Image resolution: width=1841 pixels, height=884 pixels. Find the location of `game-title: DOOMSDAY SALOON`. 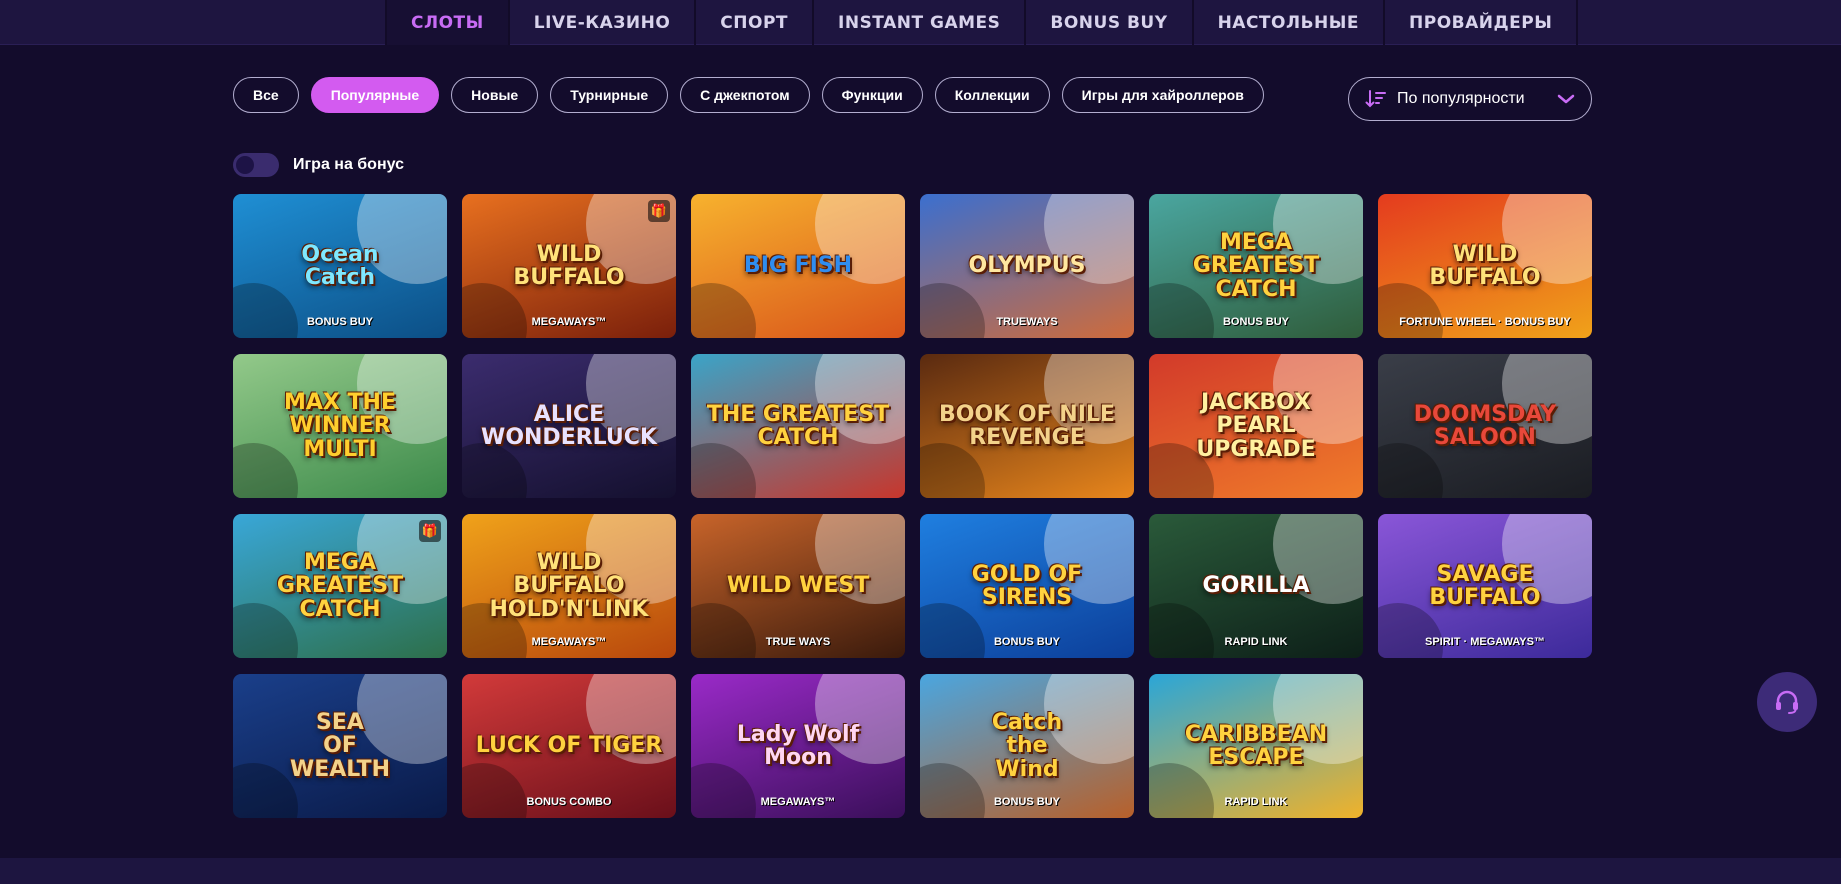

game-title: DOOMSDAY SALOON is located at coordinates (1485, 425).